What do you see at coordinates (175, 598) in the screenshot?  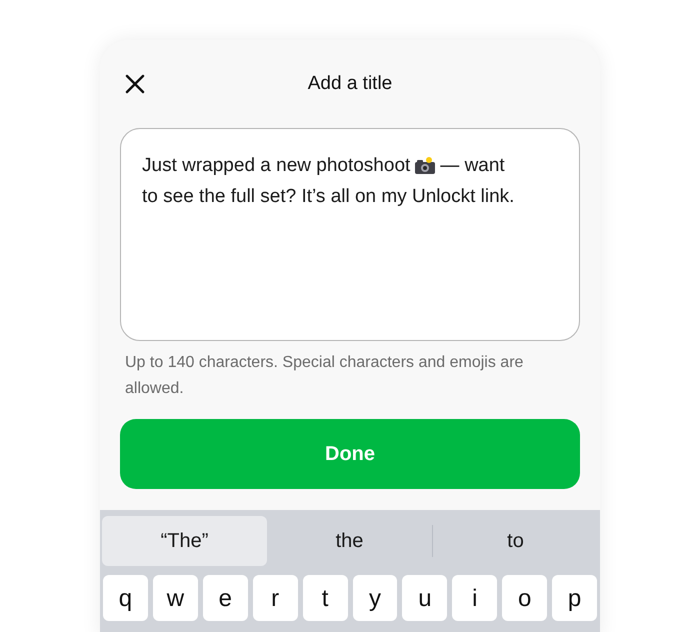 I see `keyboard-key: w` at bounding box center [175, 598].